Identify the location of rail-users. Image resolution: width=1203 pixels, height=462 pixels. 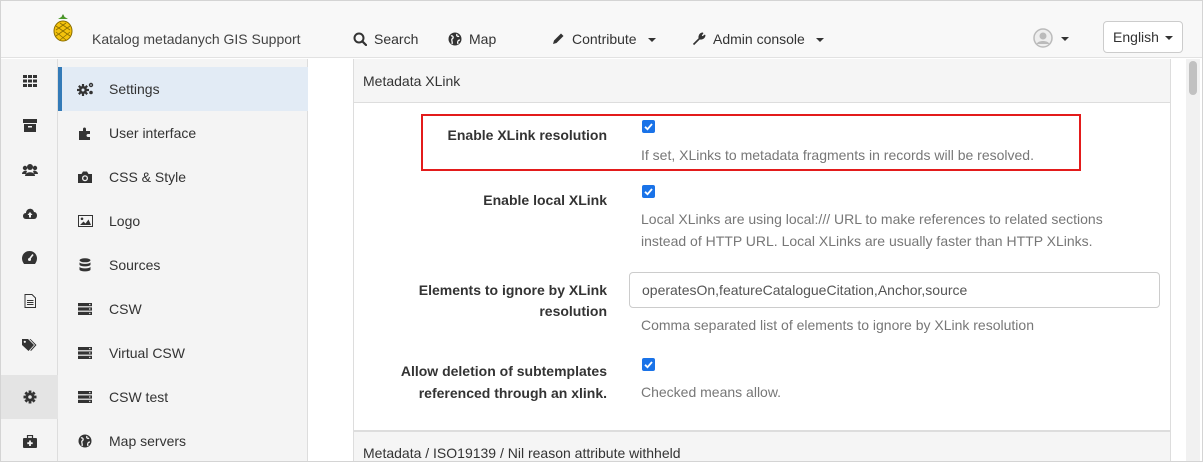
(29, 169).